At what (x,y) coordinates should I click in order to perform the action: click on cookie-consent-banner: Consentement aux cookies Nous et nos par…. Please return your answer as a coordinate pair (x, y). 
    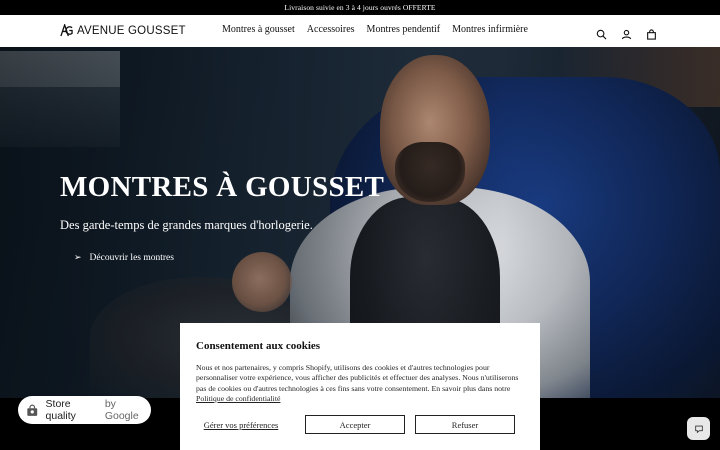
    Looking at the image, I should click on (360, 386).